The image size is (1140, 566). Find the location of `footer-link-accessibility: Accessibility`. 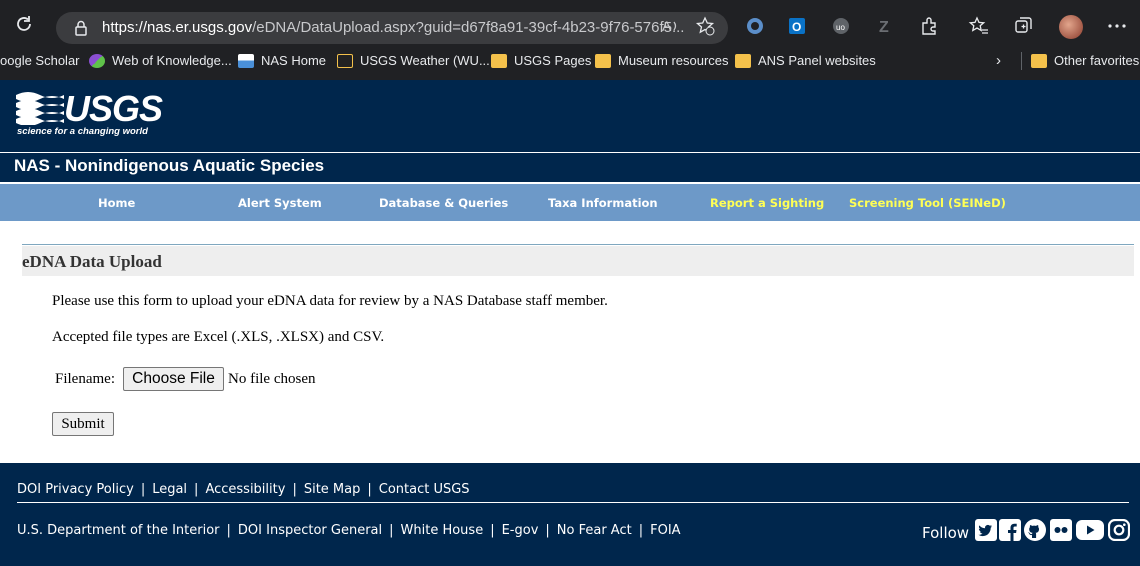

footer-link-accessibility: Accessibility is located at coordinates (245, 489).